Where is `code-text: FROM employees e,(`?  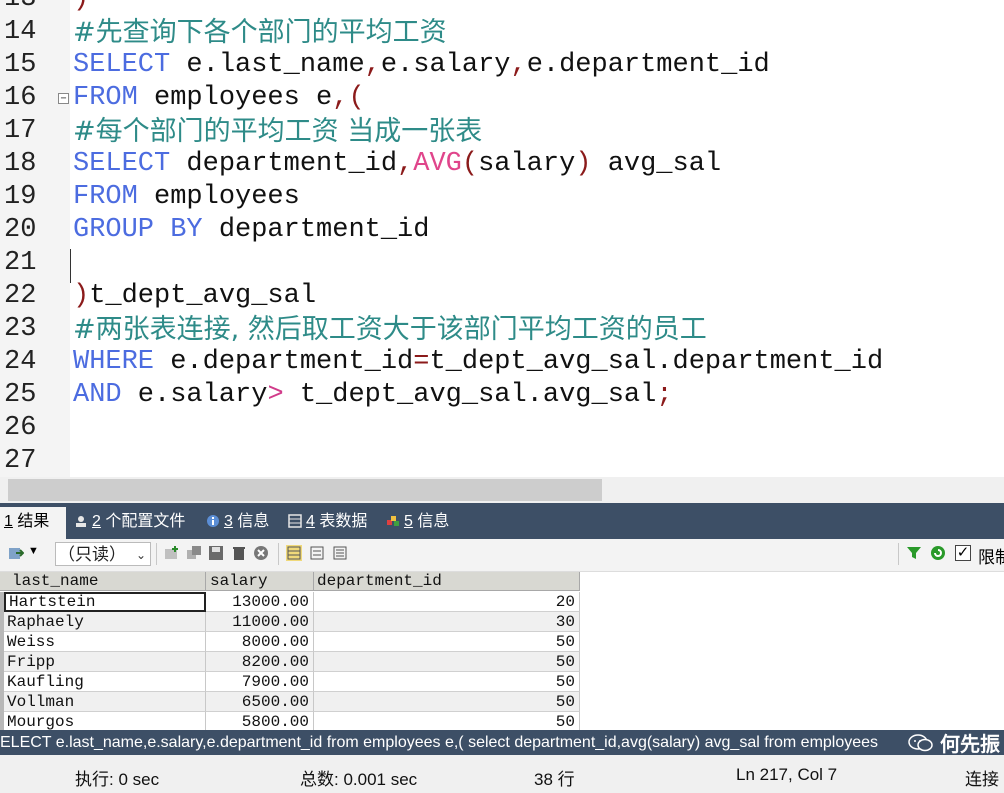
code-text: FROM employees e,( is located at coordinates (219, 98).